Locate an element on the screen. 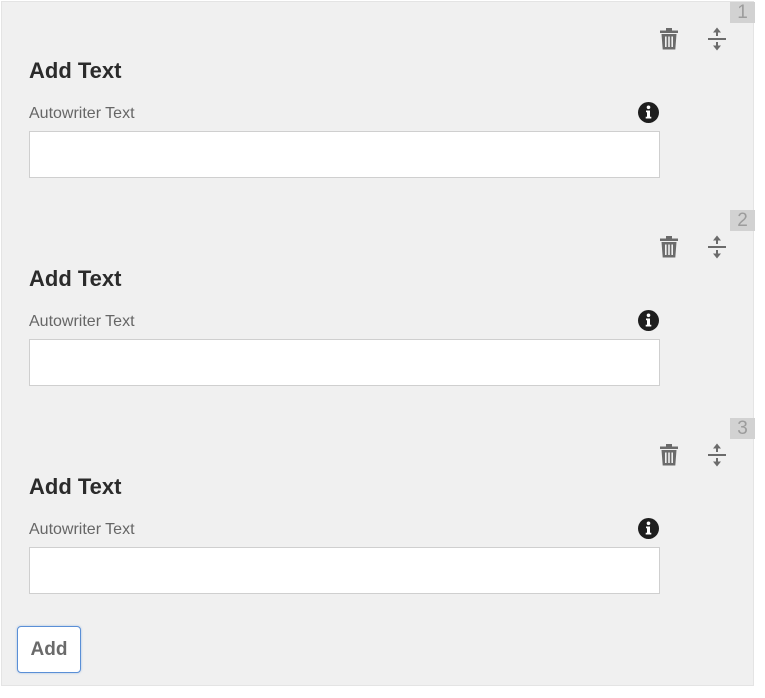 Image resolution: width=765 pixels, height=698 pixels. block-number-badge: 1 is located at coordinates (742, 12).